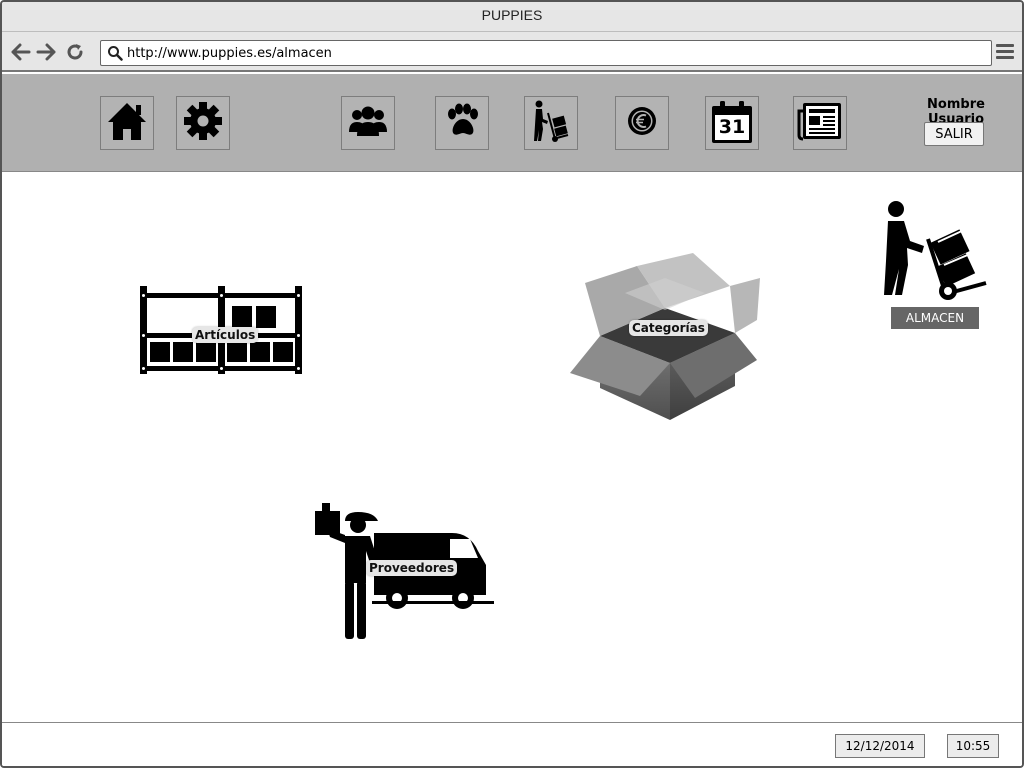 The image size is (1024, 768). What do you see at coordinates (46, 52) in the screenshot?
I see `arrow-right-icon` at bounding box center [46, 52].